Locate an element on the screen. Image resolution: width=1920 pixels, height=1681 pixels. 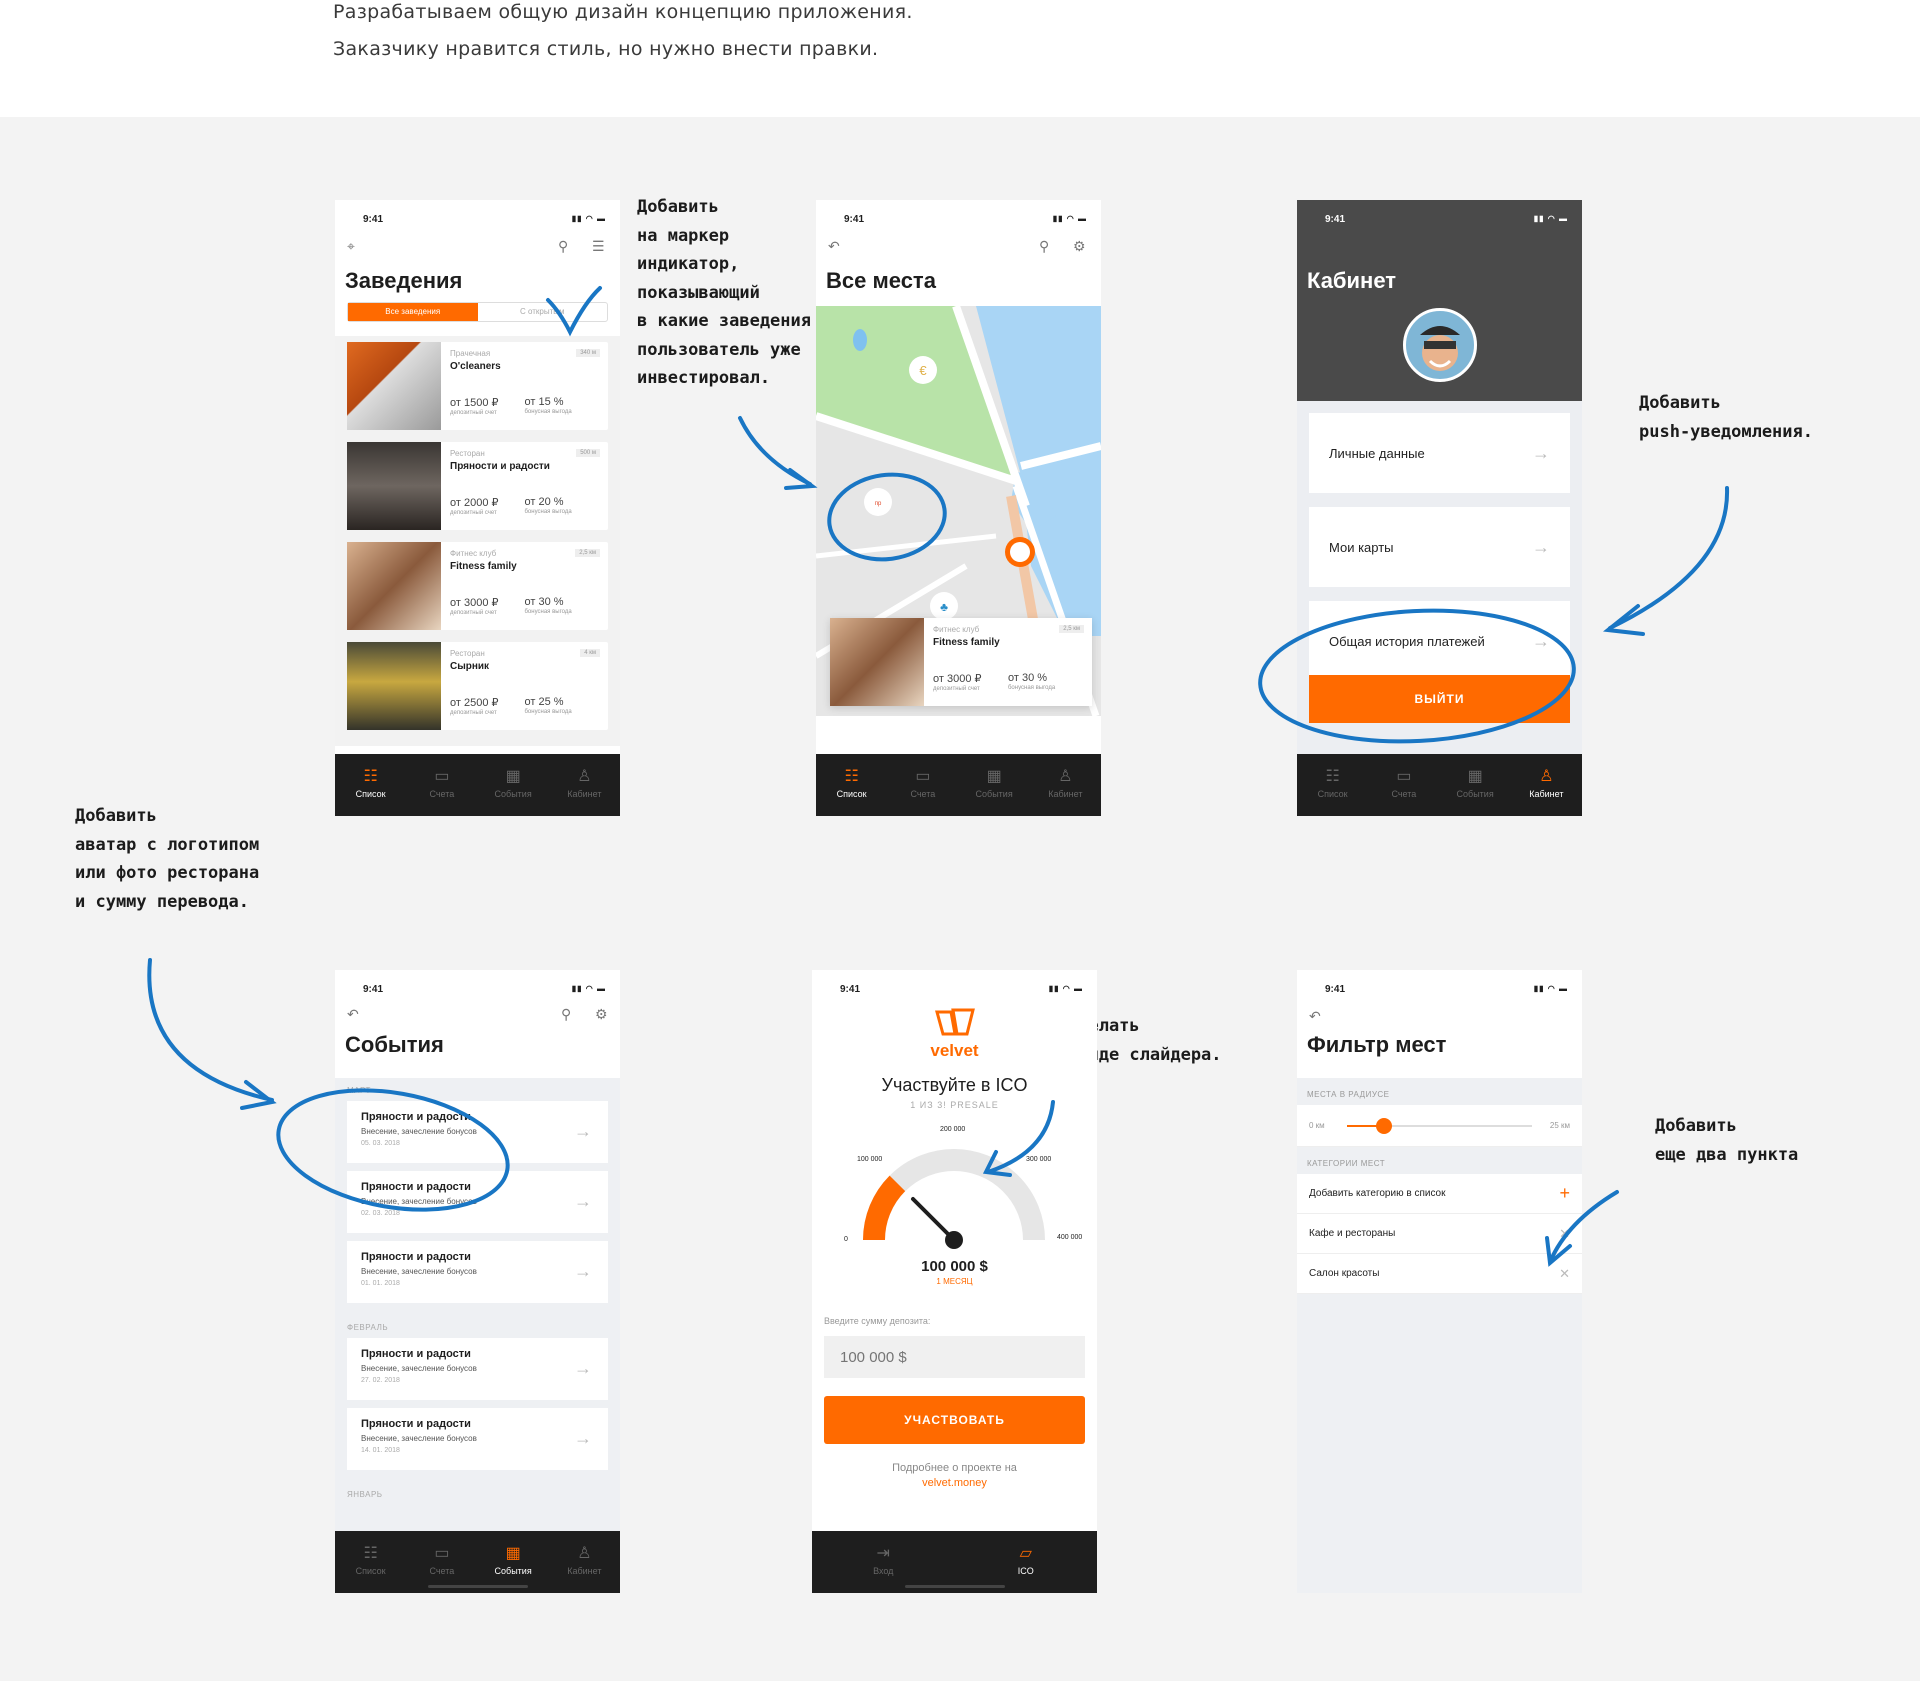
map-marker: пр is located at coordinates (878, 502).